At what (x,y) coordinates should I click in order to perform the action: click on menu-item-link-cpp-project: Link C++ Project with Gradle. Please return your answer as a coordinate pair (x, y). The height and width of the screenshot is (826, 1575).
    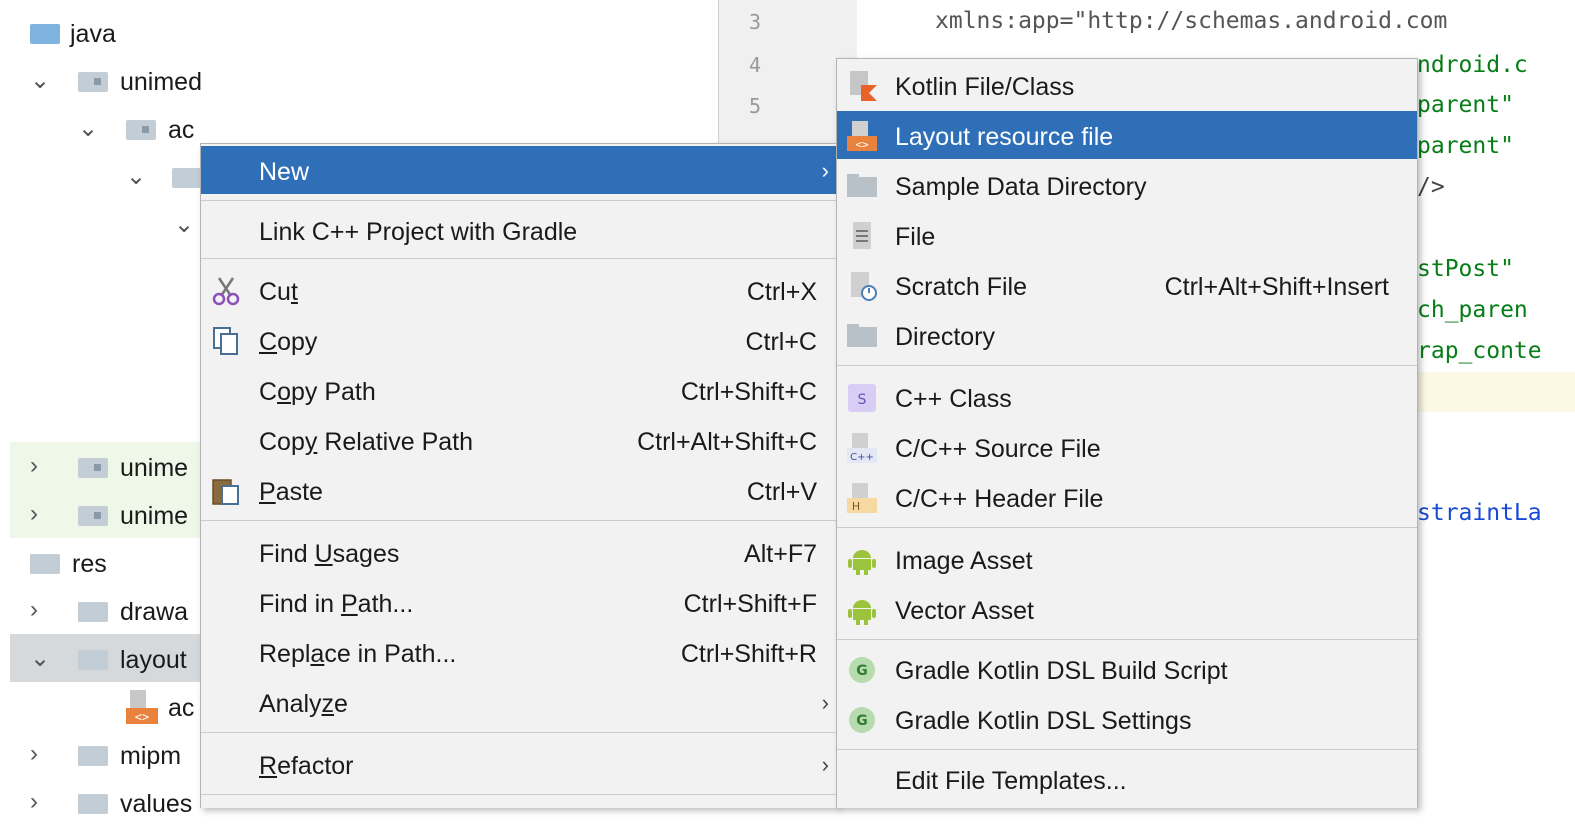
    Looking at the image, I should click on (519, 230).